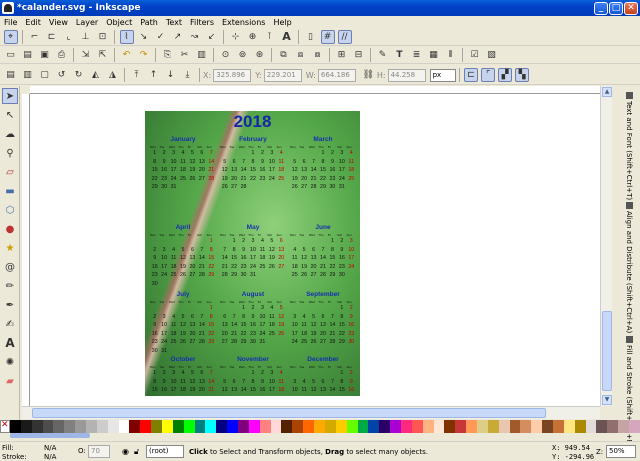 This screenshot has width=640, height=461. Describe the element at coordinates (10, 210) in the screenshot. I see `3d-box-tool-icon: ⬡` at that location.